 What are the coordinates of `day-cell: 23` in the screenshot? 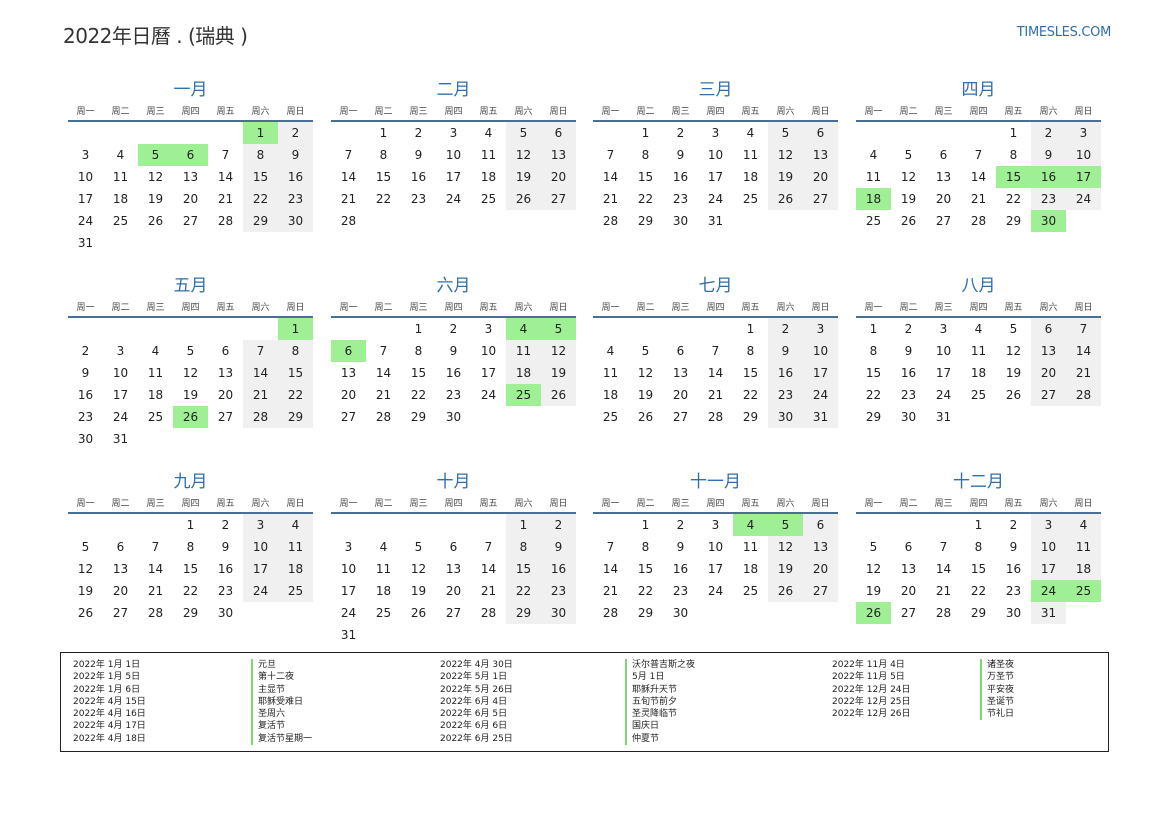 It's located at (453, 395).